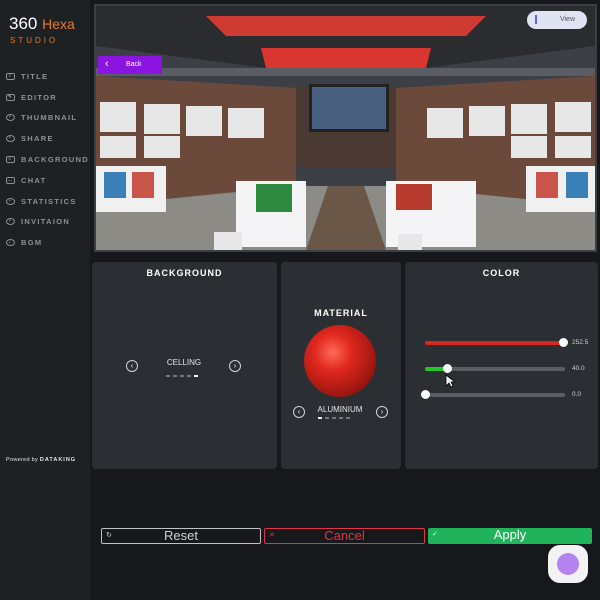  What do you see at coordinates (10, 201) in the screenshot?
I see `statistics-icon: •` at bounding box center [10, 201].